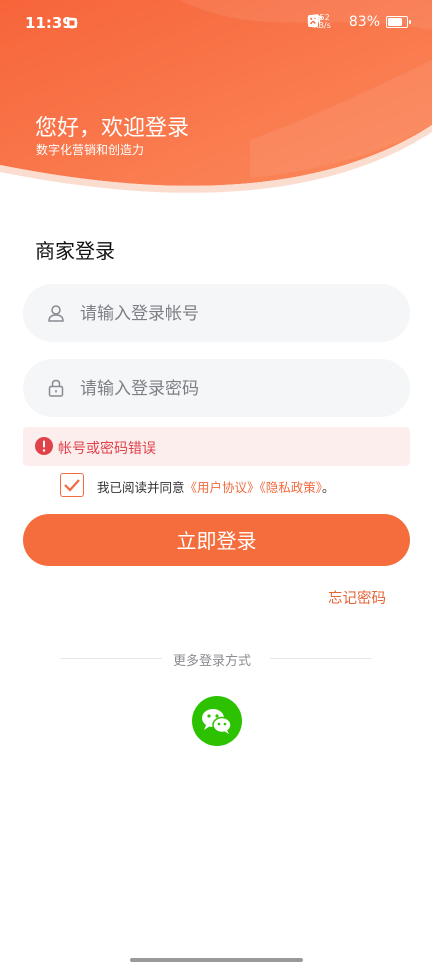 This screenshot has height=964, width=432. What do you see at coordinates (111, 658) in the screenshot?
I see `divider-left` at bounding box center [111, 658].